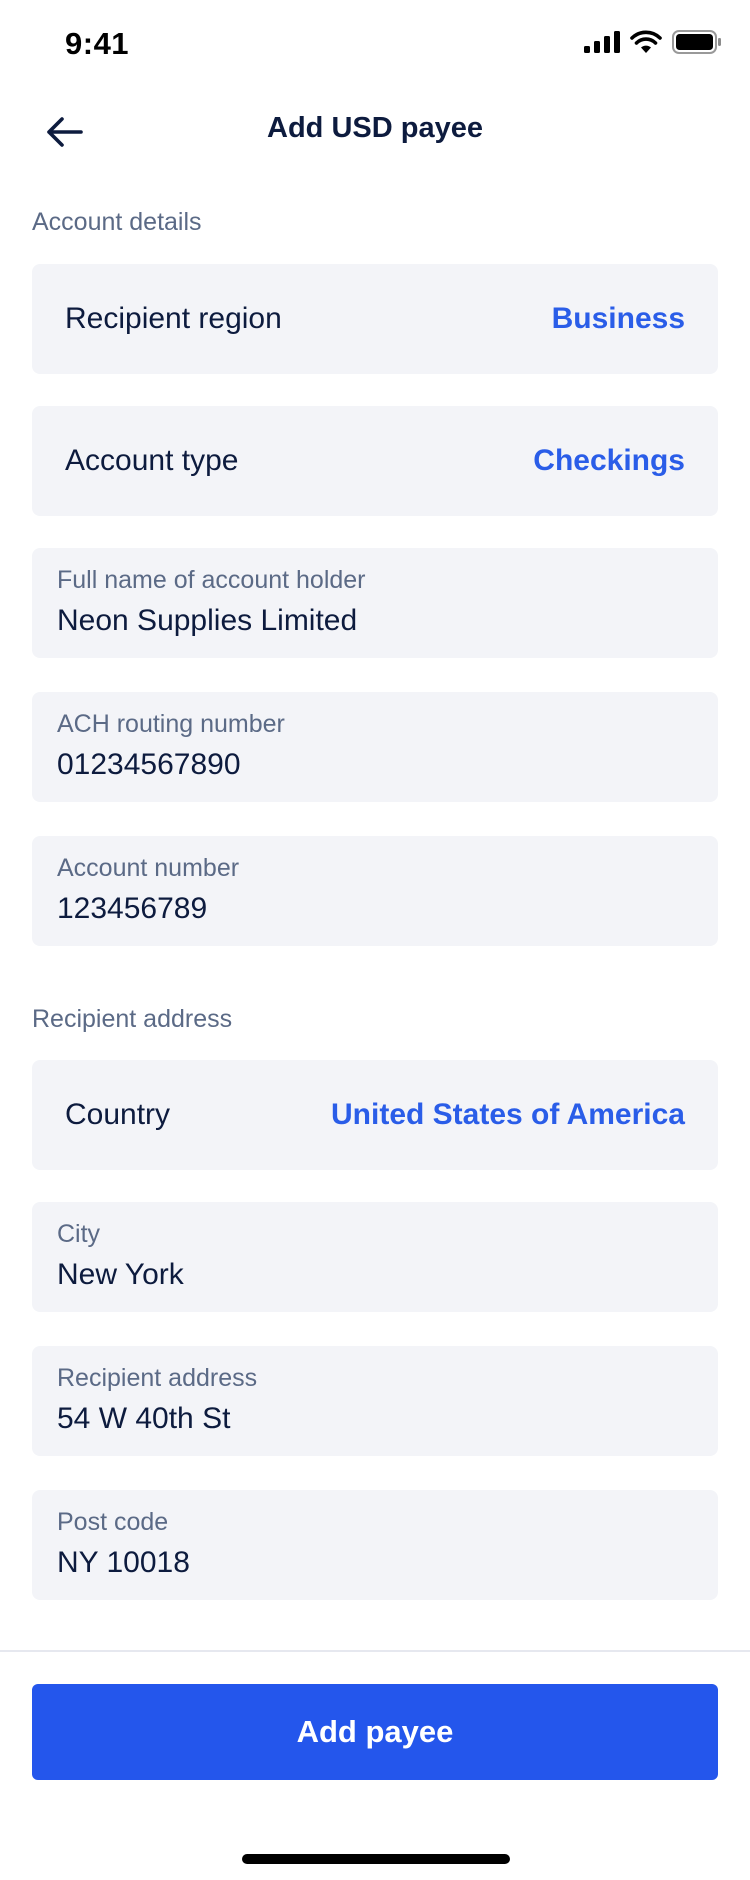 The width and height of the screenshot is (750, 1880). I want to click on home-indicator, so click(376, 1859).